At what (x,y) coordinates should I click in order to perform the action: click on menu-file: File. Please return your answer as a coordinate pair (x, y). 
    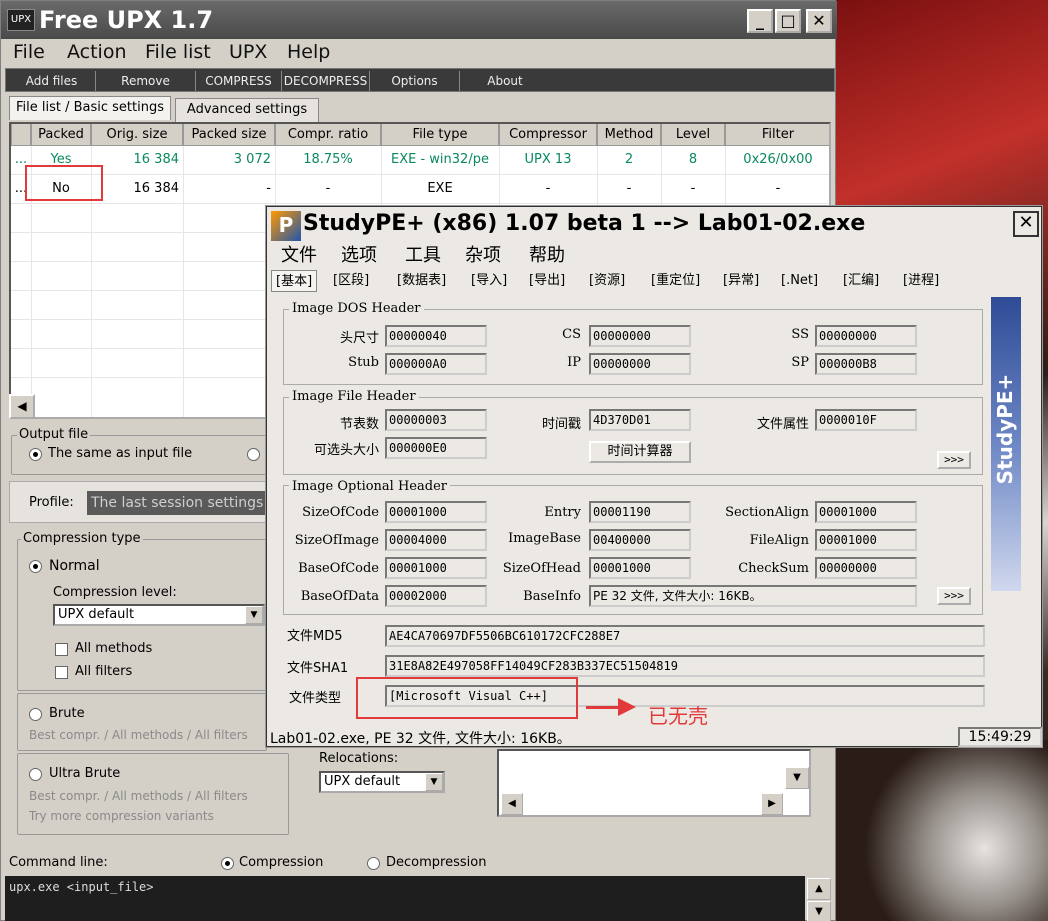
    Looking at the image, I should click on (29, 52).